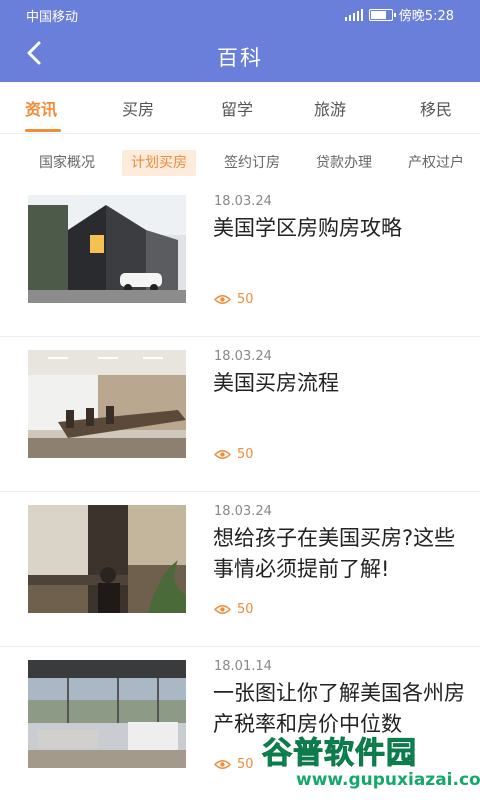 The height and width of the screenshot is (800, 480). What do you see at coordinates (382, 14) in the screenshot?
I see `battery-icon` at bounding box center [382, 14].